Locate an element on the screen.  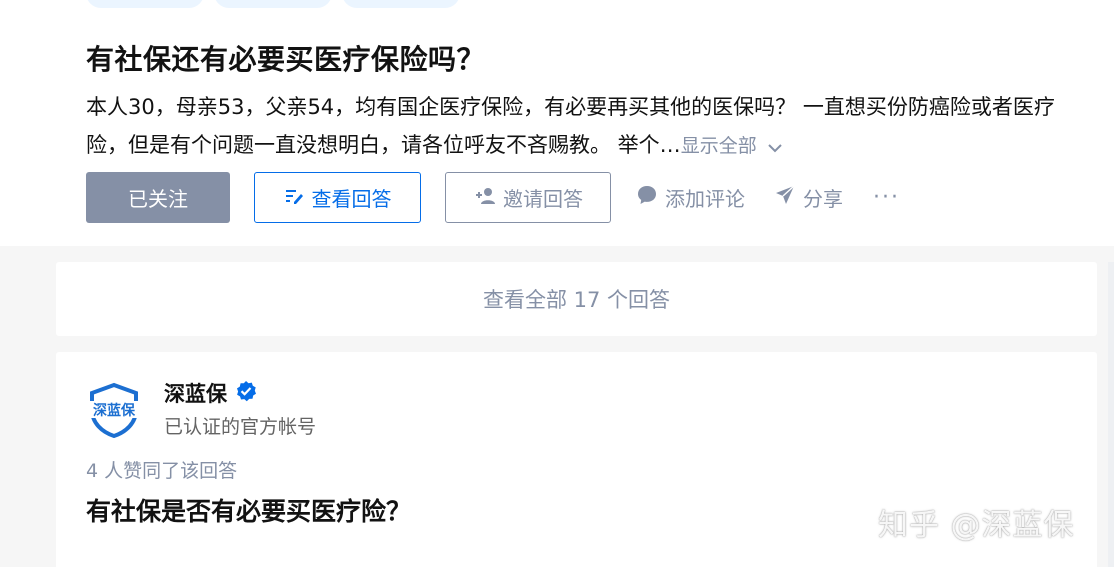
author-name: 深蓝保 is located at coordinates (210, 393).